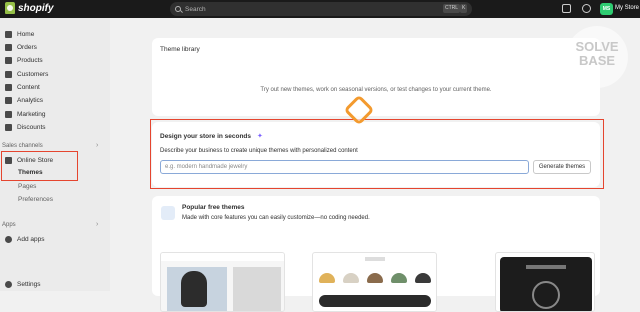 The width and height of the screenshot is (640, 312). Describe the element at coordinates (597, 46) in the screenshot. I see `watermark-line-1: SOLVE` at that location.